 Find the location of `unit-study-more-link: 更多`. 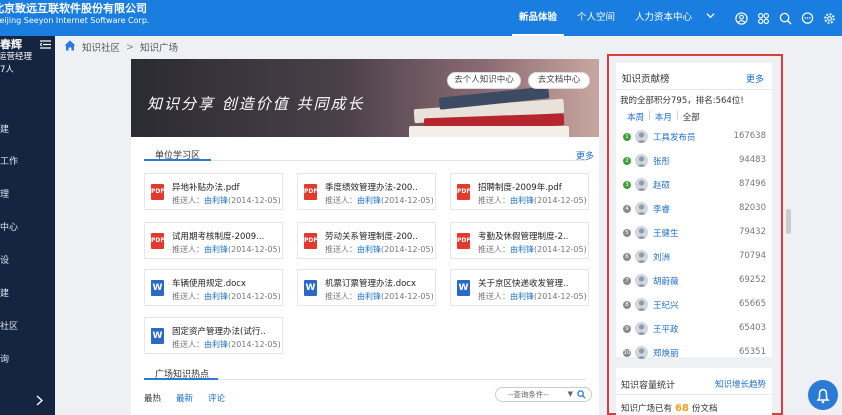

unit-study-more-link: 更多 is located at coordinates (585, 155).